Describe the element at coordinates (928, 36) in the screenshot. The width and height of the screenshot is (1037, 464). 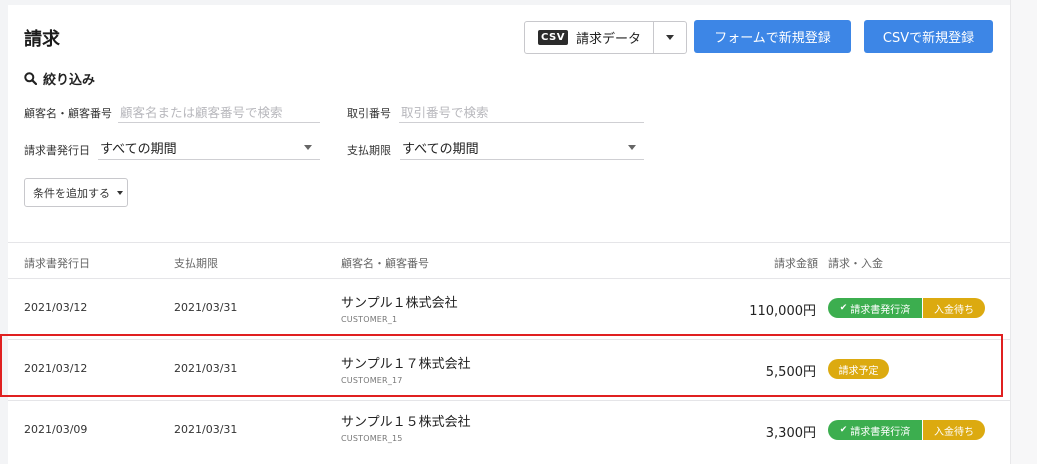
I see `new-by-csv-button: CSVで新規登録` at that location.